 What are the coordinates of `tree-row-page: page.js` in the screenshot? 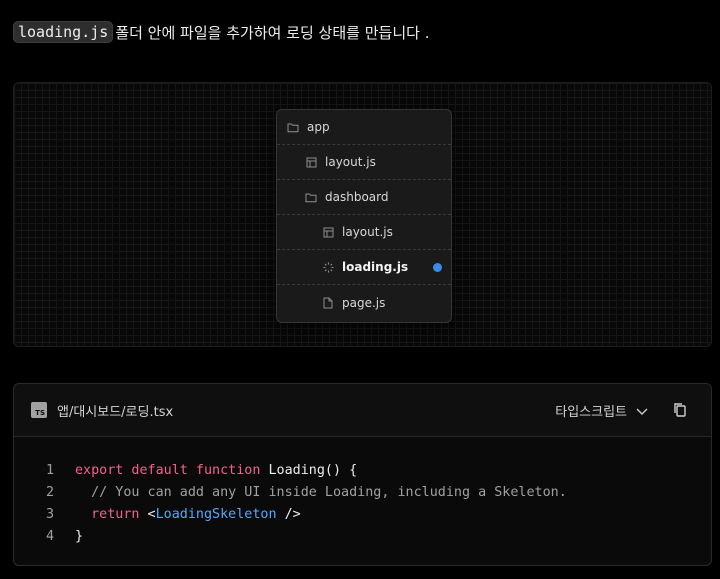 It's located at (364, 302).